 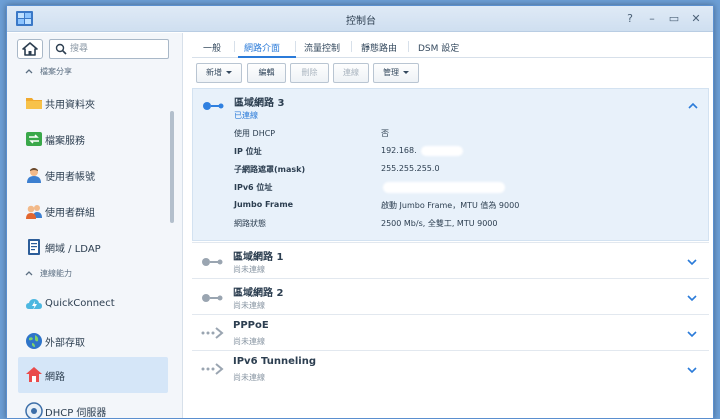 What do you see at coordinates (80, 303) in the screenshot?
I see `sidebar-item-label: QuickConnect` at bounding box center [80, 303].